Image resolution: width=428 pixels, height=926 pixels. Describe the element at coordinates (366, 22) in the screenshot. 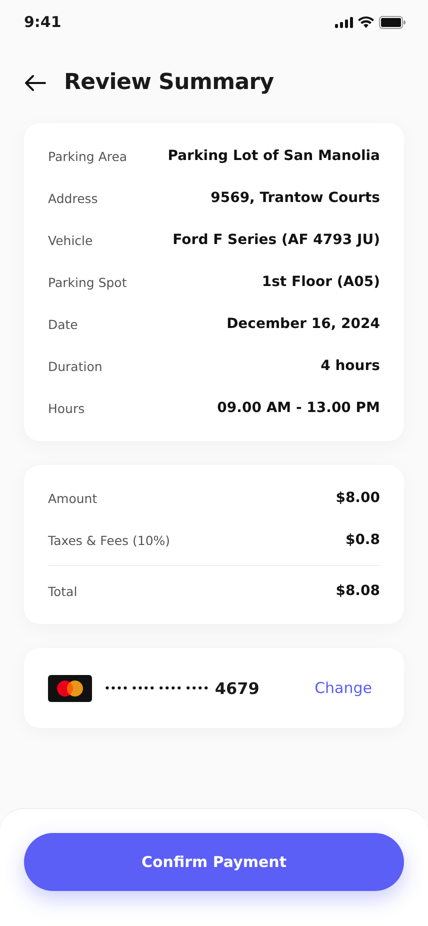

I see `wifi-icon` at that location.